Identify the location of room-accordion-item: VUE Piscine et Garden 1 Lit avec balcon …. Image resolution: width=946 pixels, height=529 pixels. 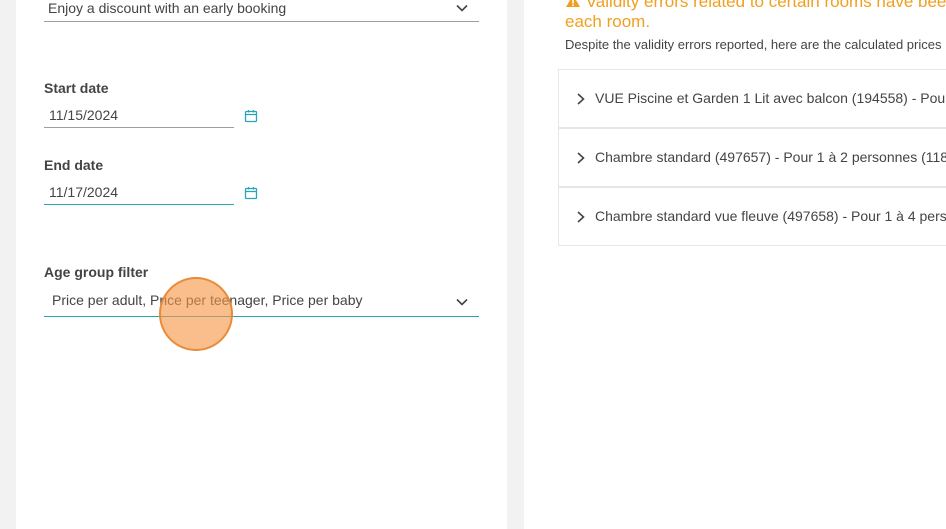
(752, 98).